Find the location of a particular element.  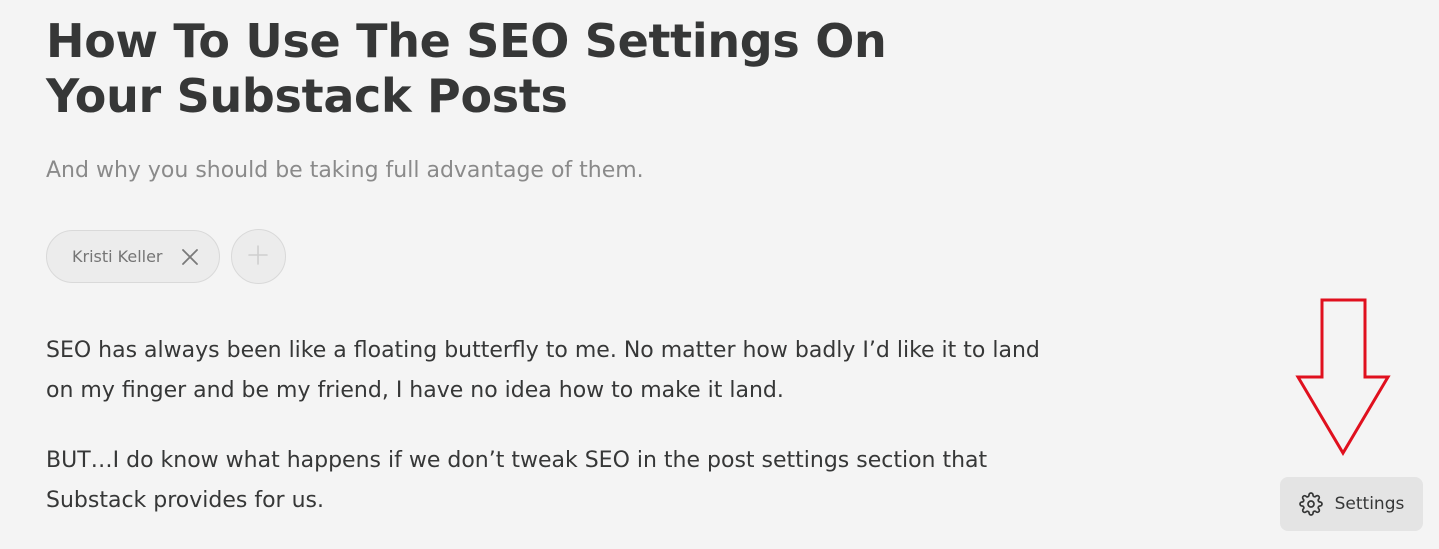

gear-icon is located at coordinates (1310, 504).